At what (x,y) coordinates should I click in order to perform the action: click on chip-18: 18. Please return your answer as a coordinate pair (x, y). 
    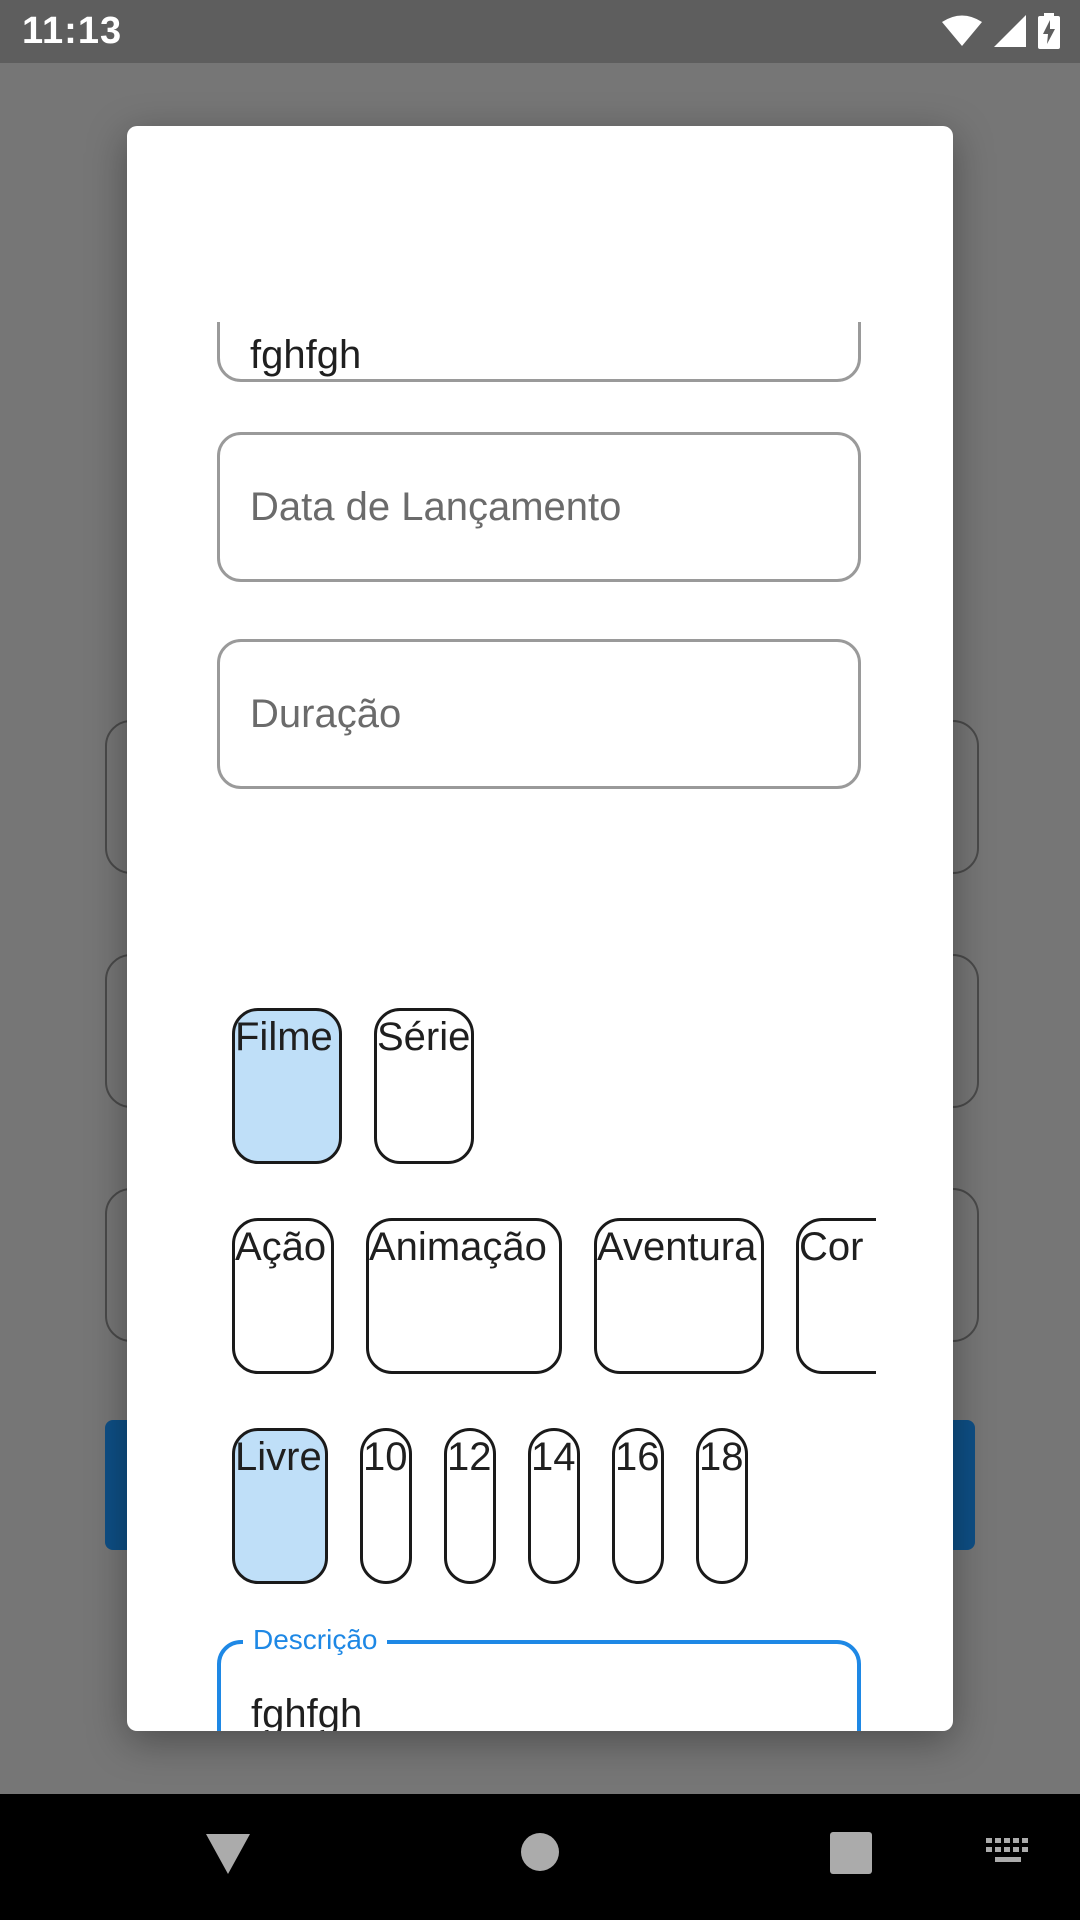
    Looking at the image, I should click on (722, 1506).